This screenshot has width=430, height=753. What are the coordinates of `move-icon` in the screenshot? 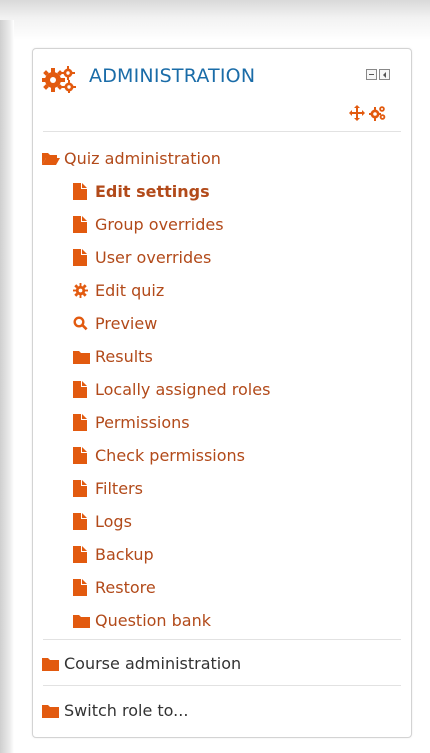 It's located at (357, 115).